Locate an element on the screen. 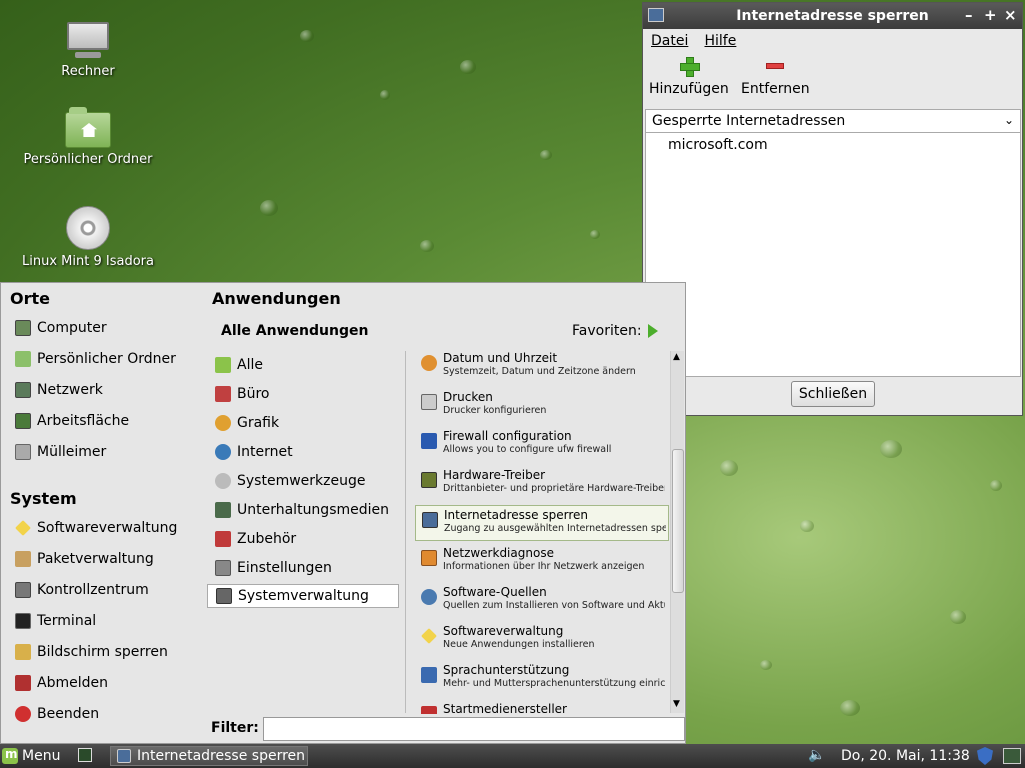 The height and width of the screenshot is (768, 1025). place-computer: Computer is located at coordinates (61, 328).